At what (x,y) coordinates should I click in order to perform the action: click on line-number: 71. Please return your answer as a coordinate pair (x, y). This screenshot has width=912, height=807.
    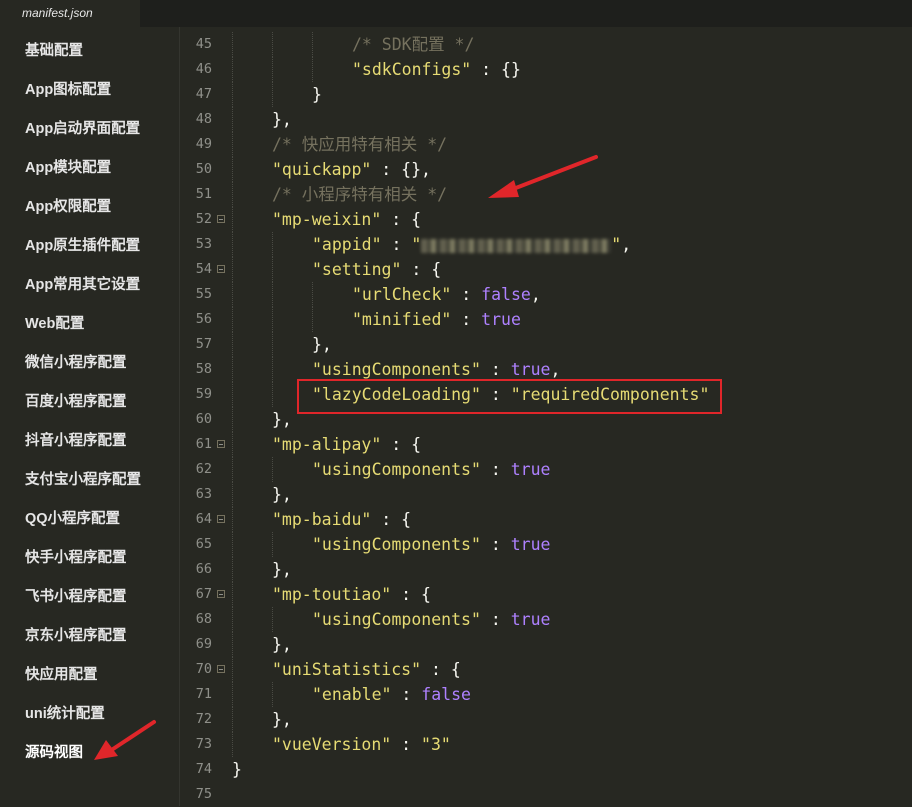
    Looking at the image, I should click on (203, 694).